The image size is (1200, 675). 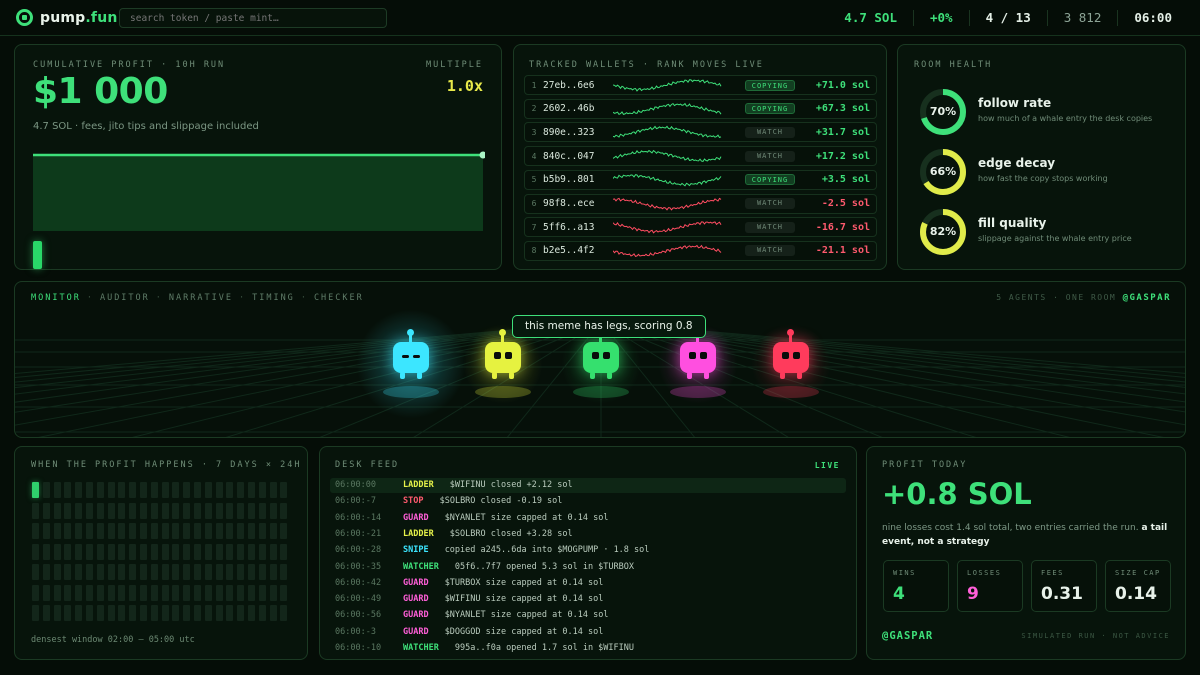 I want to click on wallet-pnl: +71.0 sol, so click(x=842, y=85).